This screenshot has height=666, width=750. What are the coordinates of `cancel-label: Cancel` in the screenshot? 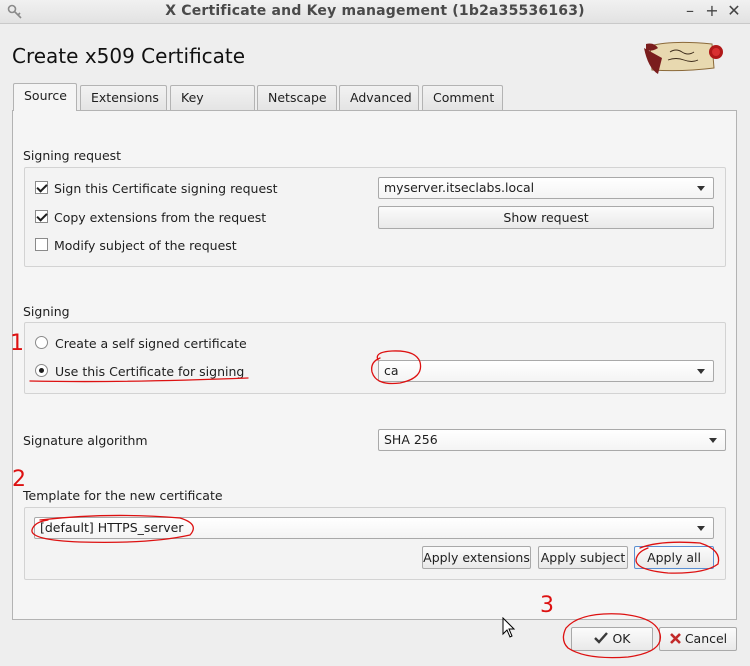 It's located at (706, 638).